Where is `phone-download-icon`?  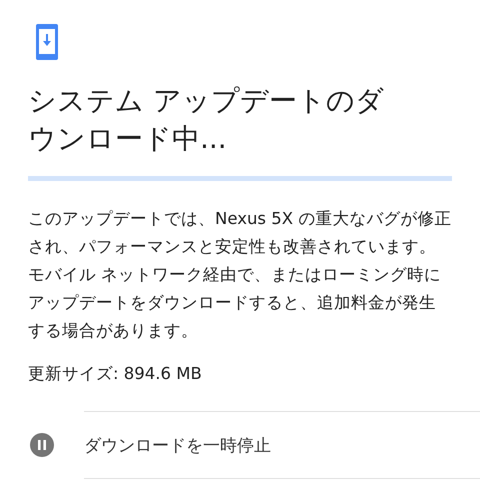
phone-download-icon is located at coordinates (47, 42).